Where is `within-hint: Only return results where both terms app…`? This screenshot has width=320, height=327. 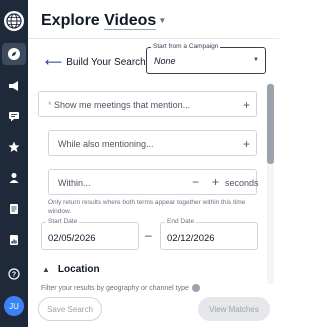 within-hint: Only return results where both terms app… is located at coordinates (147, 207).